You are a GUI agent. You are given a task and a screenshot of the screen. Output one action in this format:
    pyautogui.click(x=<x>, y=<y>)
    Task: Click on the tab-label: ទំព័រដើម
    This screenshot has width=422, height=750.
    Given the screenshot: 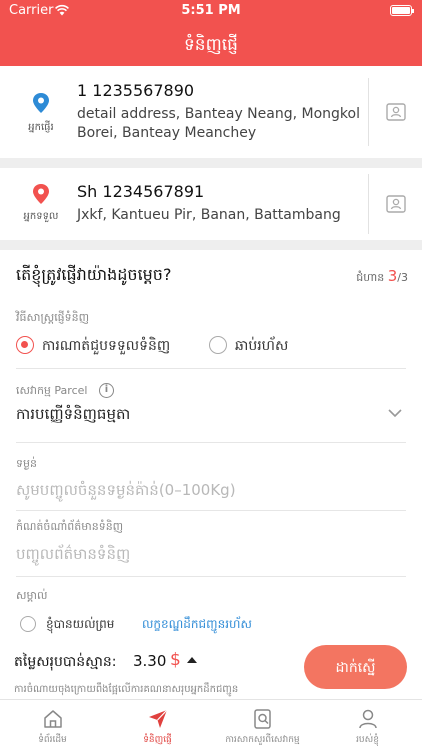 What is the action you would take?
    pyautogui.click(x=52, y=740)
    